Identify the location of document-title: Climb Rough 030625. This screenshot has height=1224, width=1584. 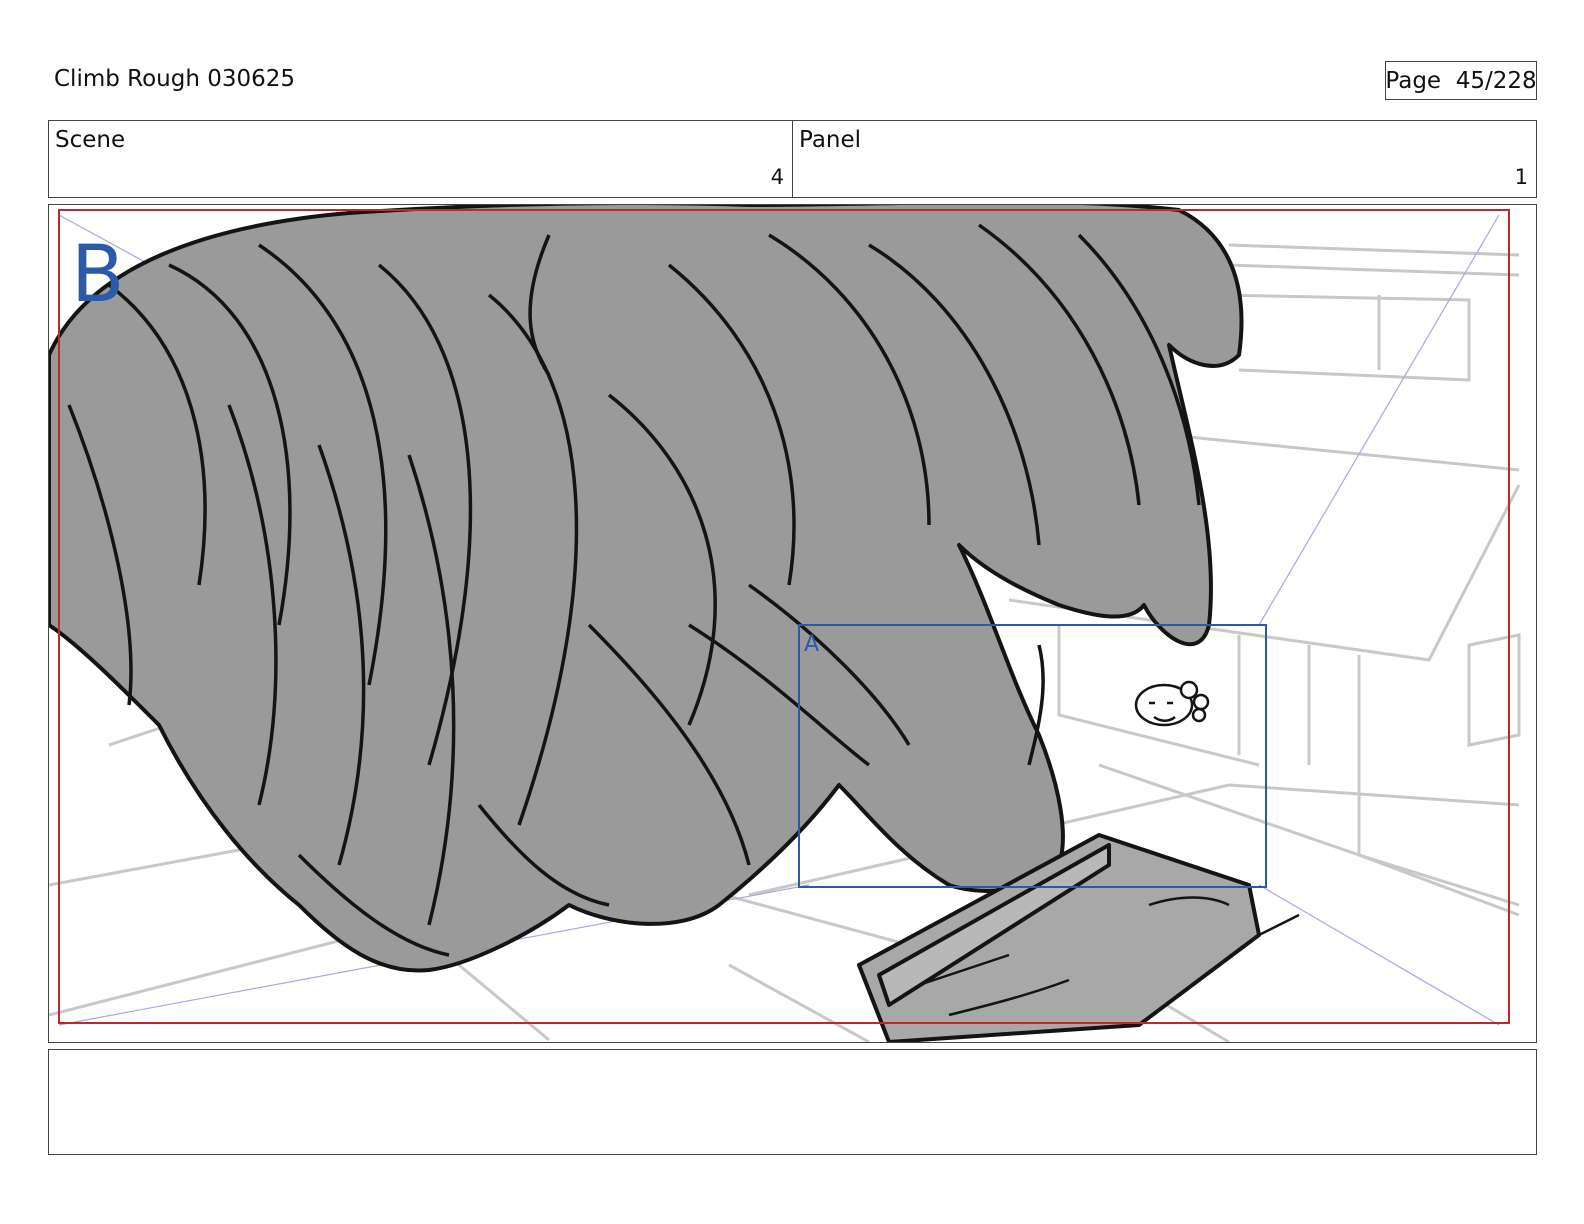
(175, 79).